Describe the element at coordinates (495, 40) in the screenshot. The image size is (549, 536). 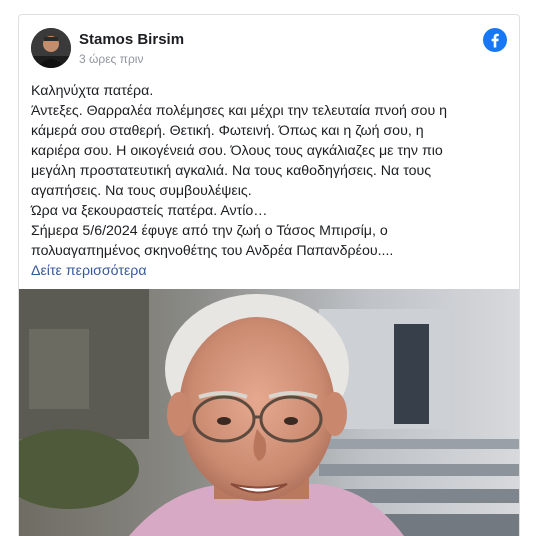
I see `facebook-icon` at that location.